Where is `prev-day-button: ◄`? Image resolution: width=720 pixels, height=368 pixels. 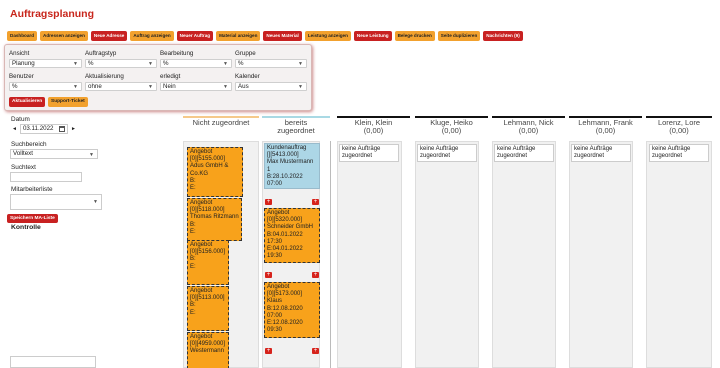 prev-day-button: ◄ is located at coordinates (14, 129).